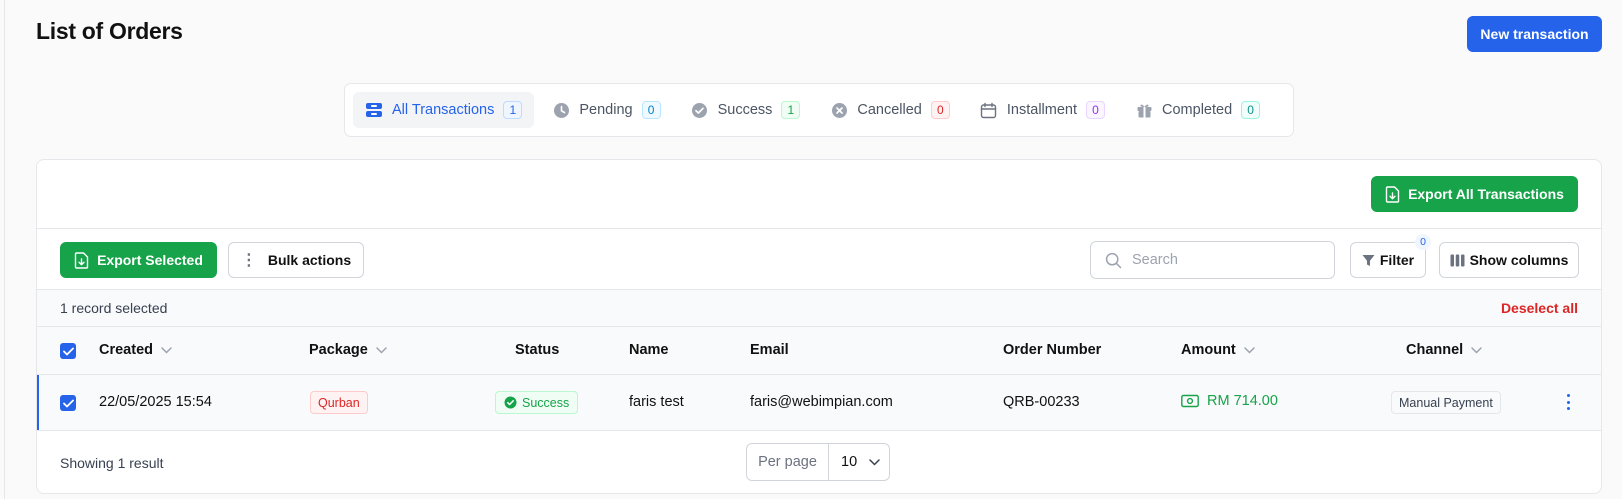 This screenshot has height=499, width=1622. I want to click on tab-label: Cancelled, so click(889, 110).